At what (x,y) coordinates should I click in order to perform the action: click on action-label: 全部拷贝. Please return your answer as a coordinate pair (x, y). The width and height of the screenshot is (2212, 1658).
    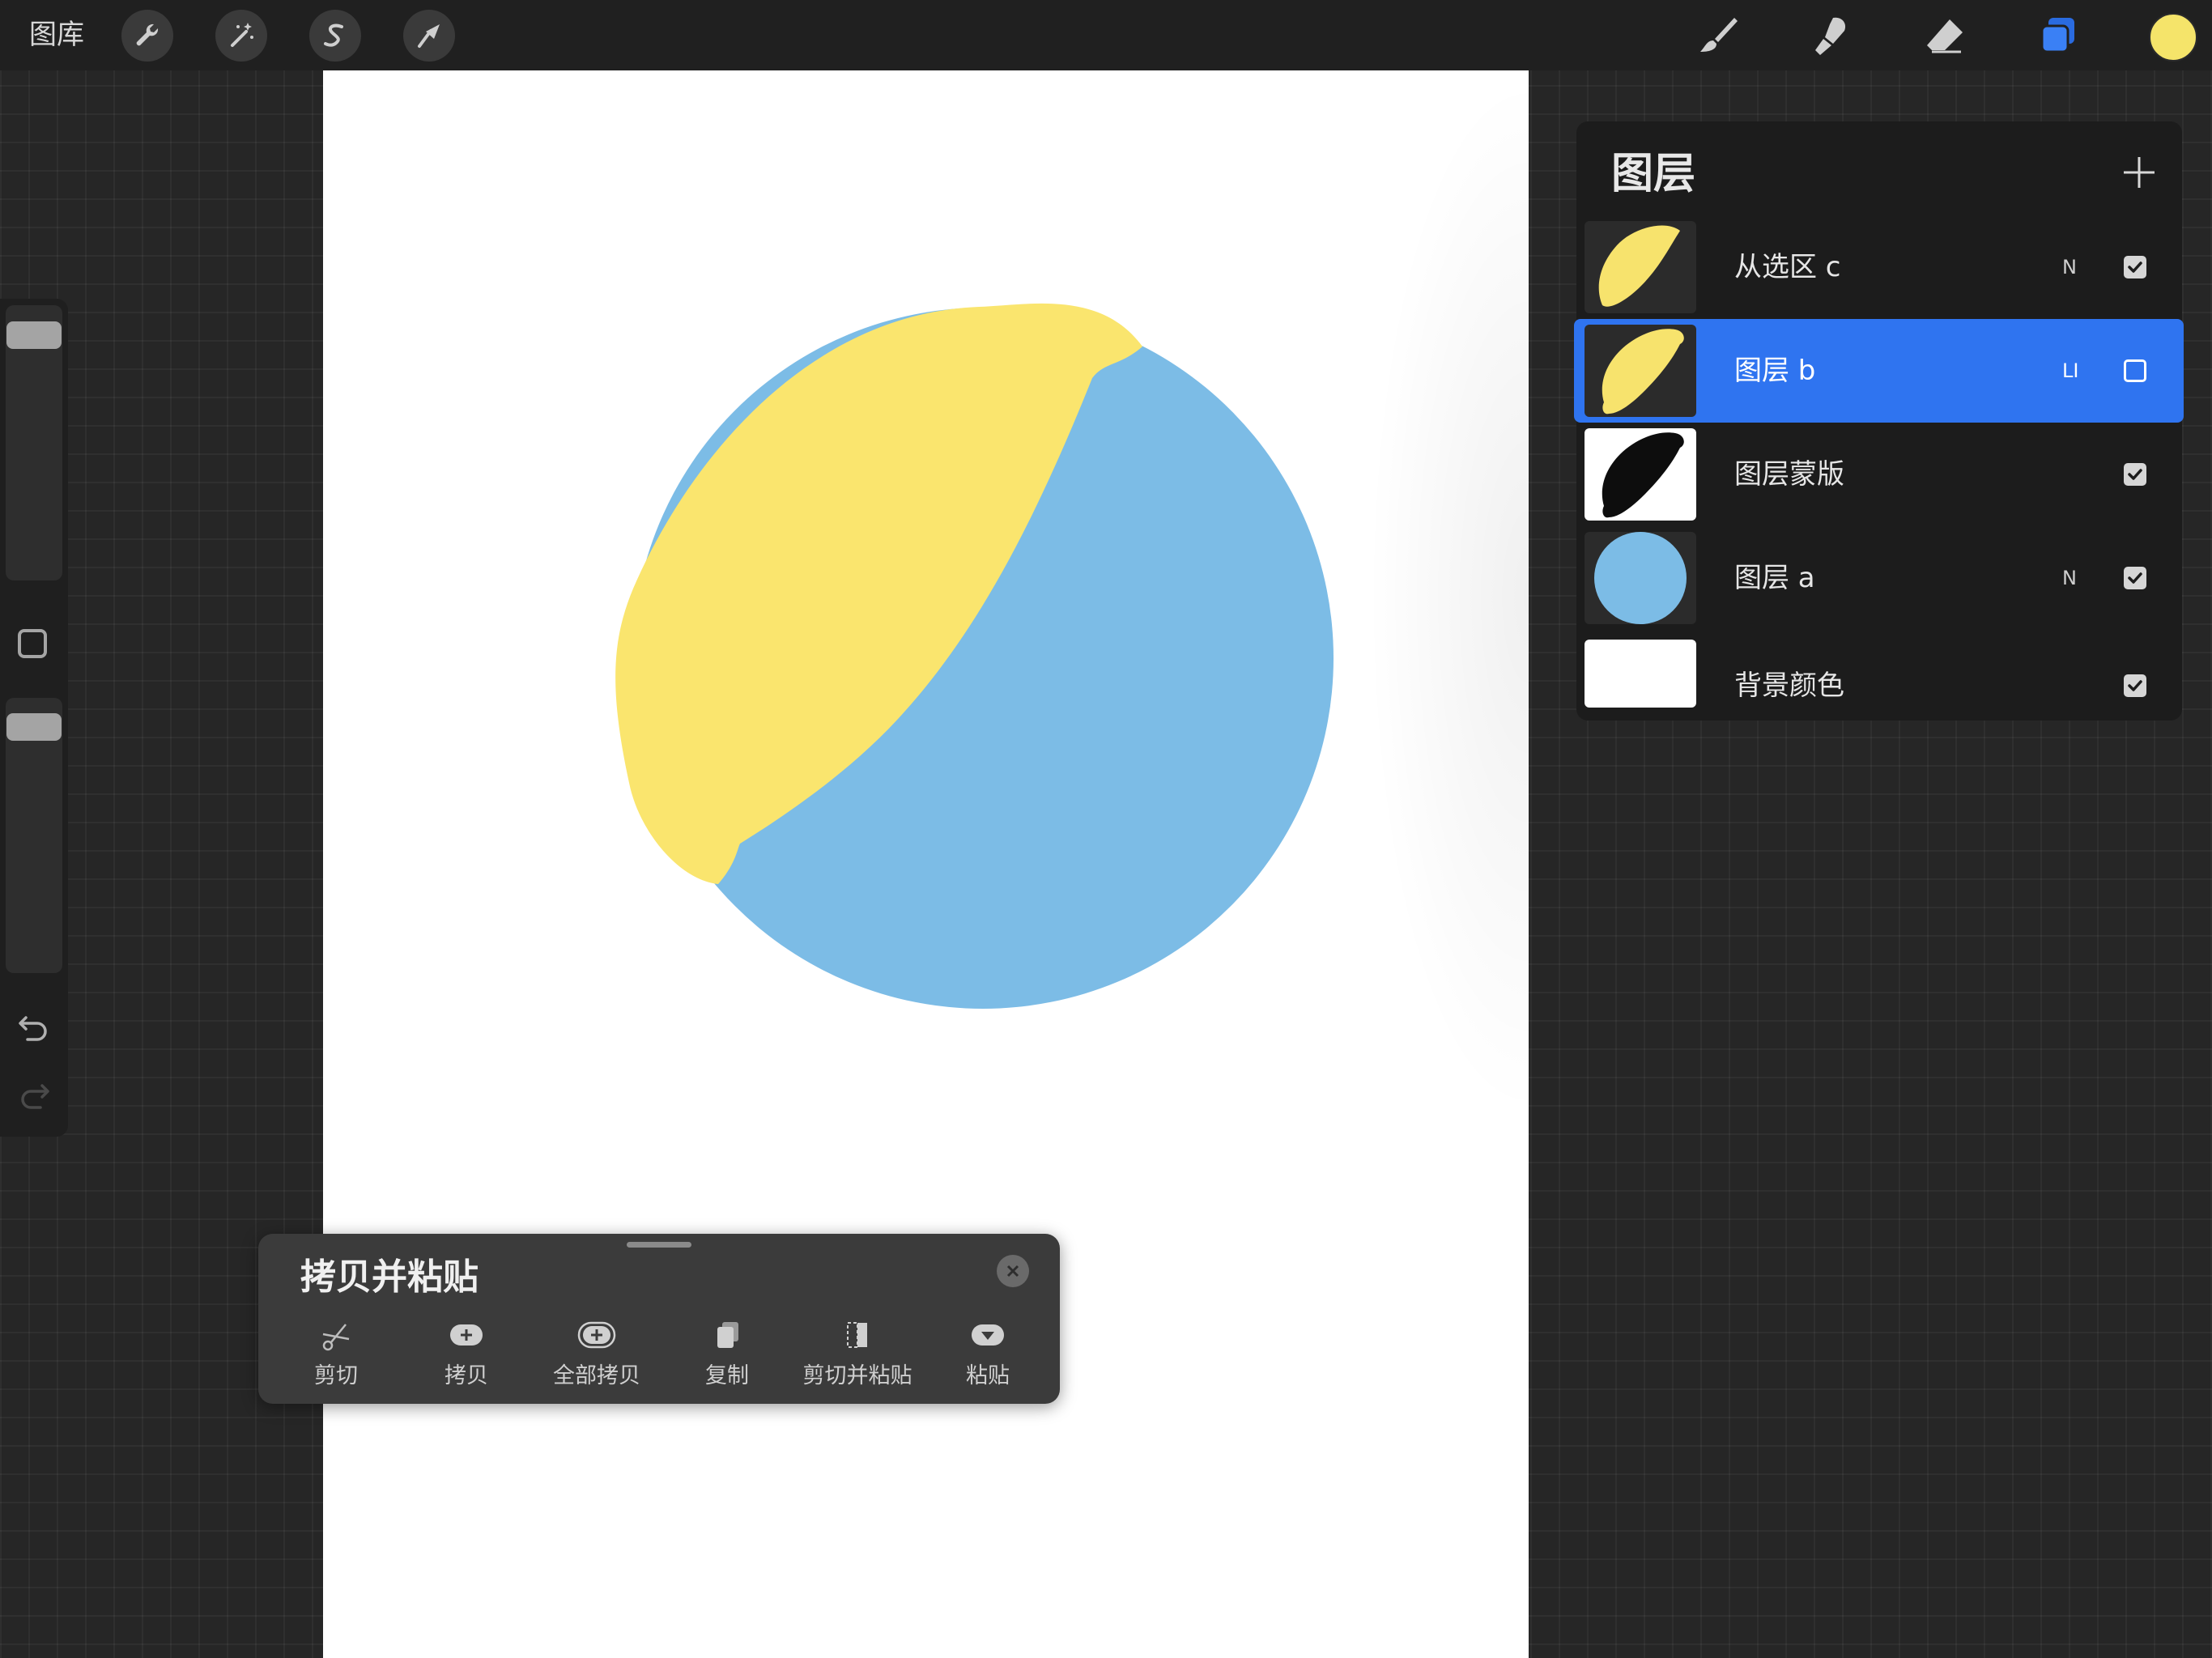
    Looking at the image, I should click on (597, 1375).